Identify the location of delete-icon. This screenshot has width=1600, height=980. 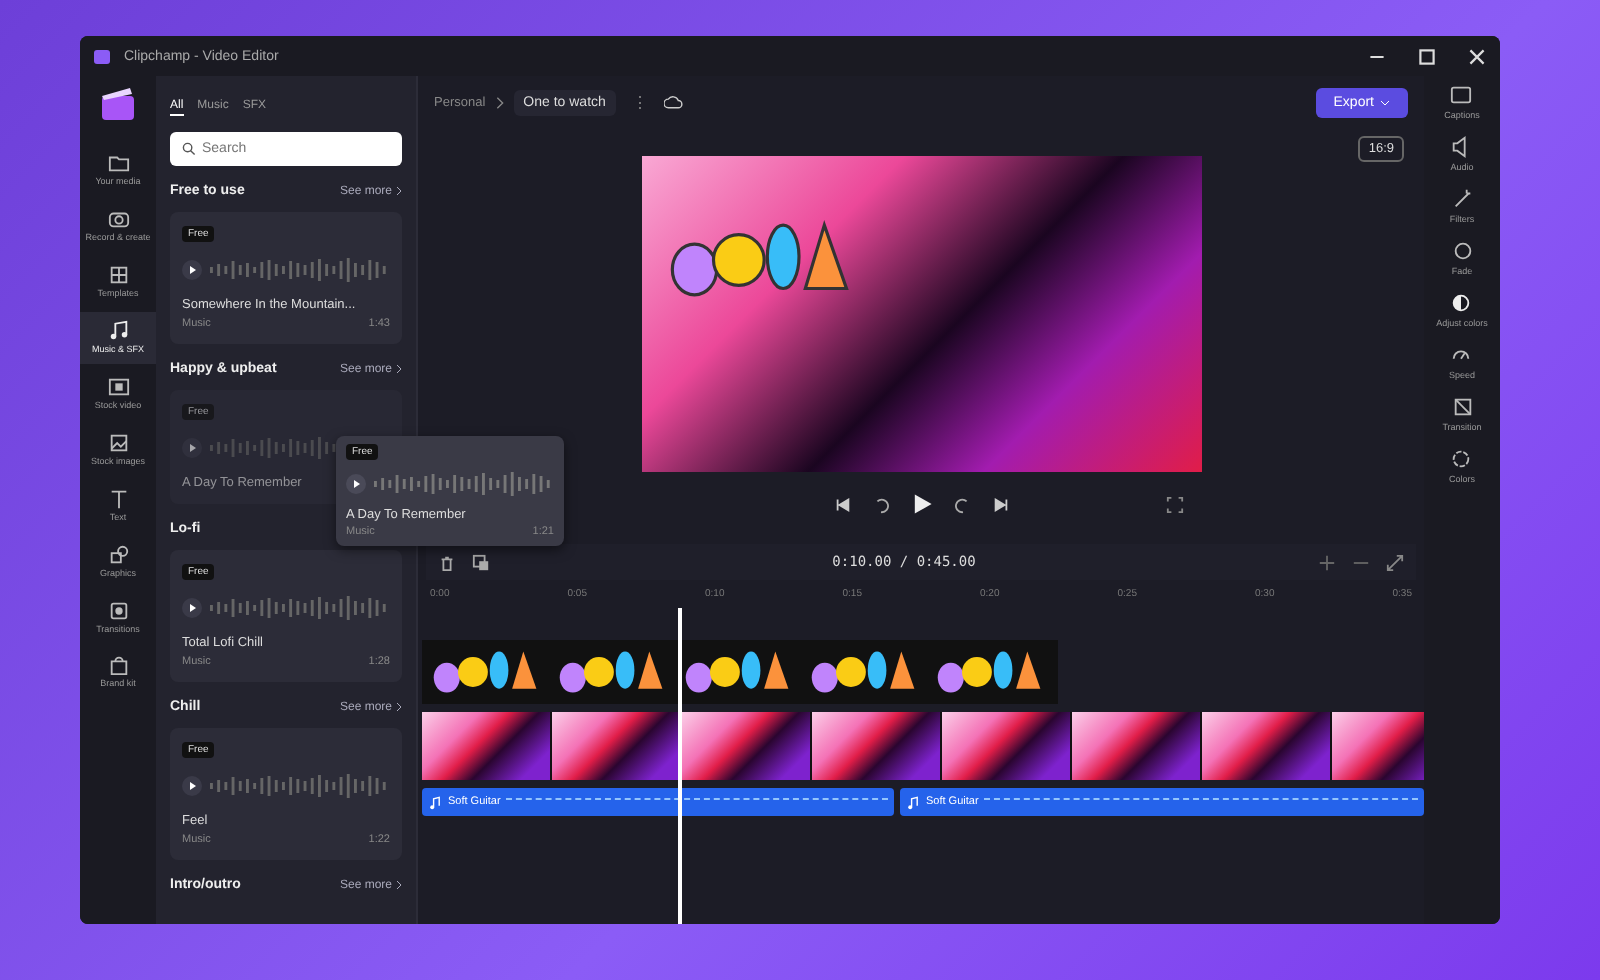
(447, 562).